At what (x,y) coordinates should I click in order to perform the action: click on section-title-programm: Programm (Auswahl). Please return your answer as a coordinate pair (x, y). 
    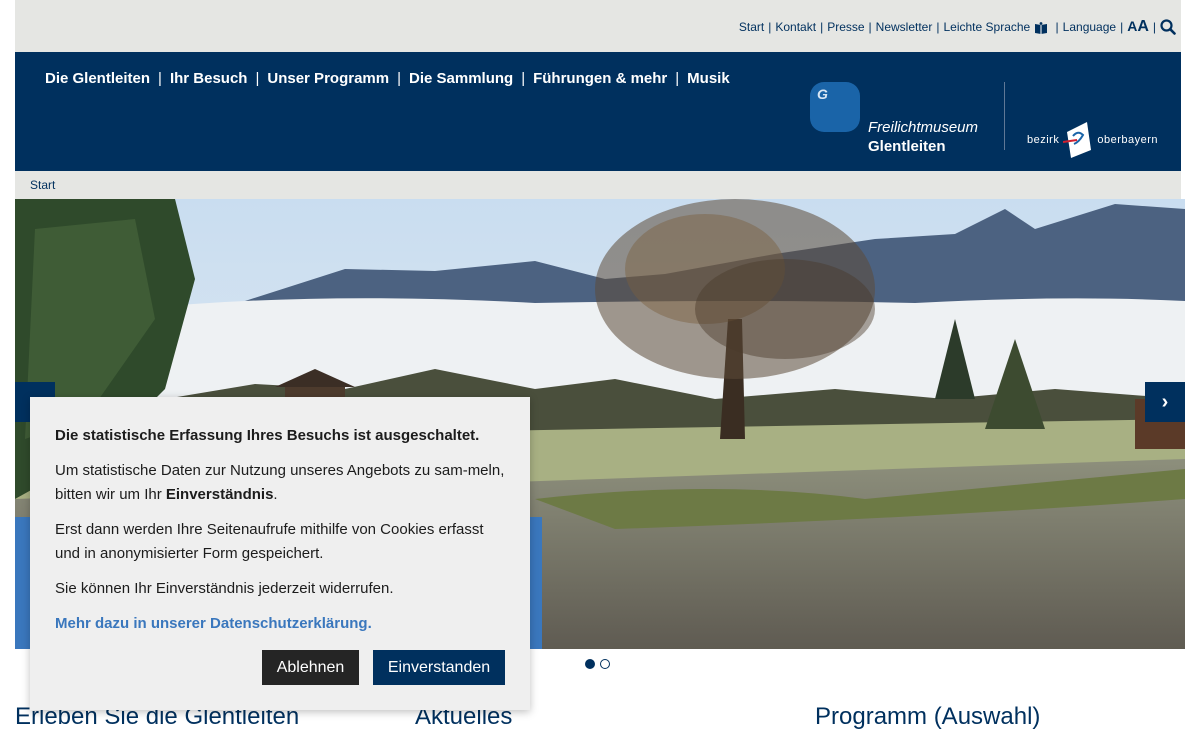
    Looking at the image, I should click on (928, 716).